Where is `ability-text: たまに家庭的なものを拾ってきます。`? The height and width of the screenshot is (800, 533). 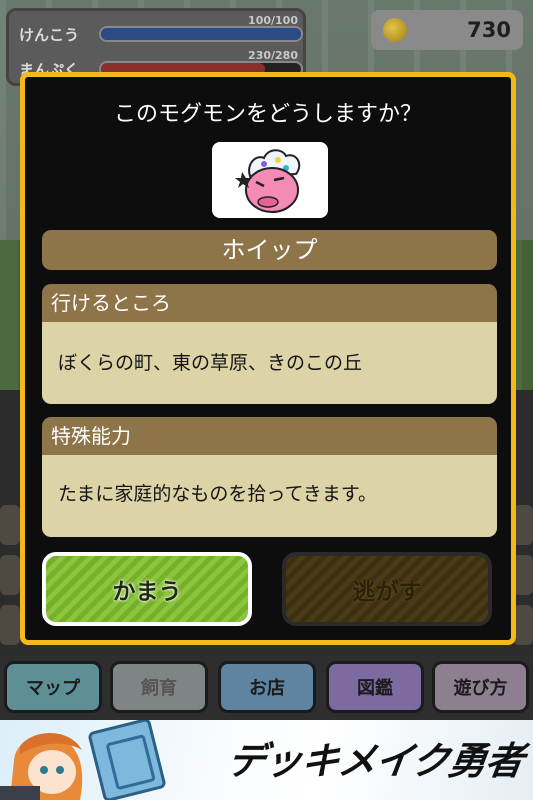 ability-text: たまに家庭的なものを拾ってきます。 is located at coordinates (269, 496).